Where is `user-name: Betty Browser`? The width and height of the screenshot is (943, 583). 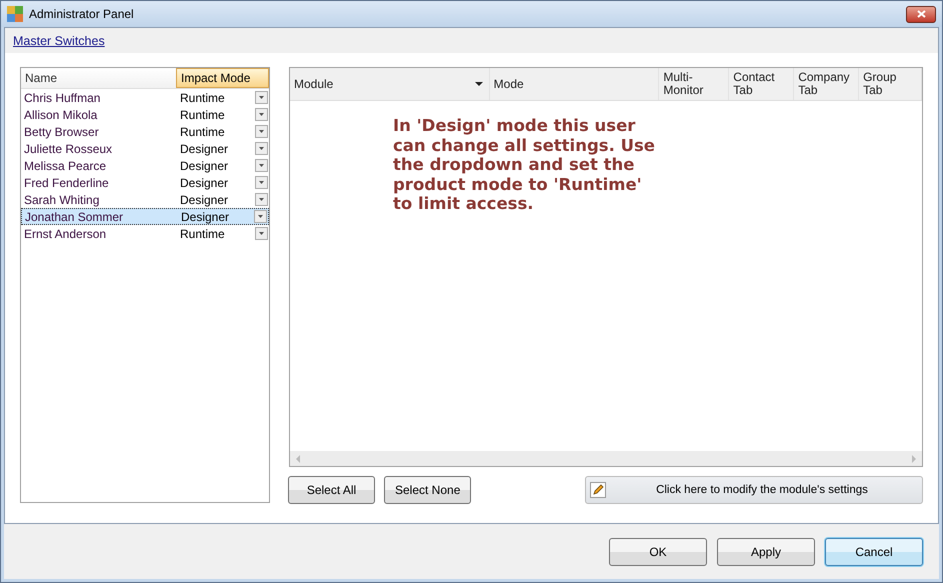
user-name: Betty Browser is located at coordinates (62, 131).